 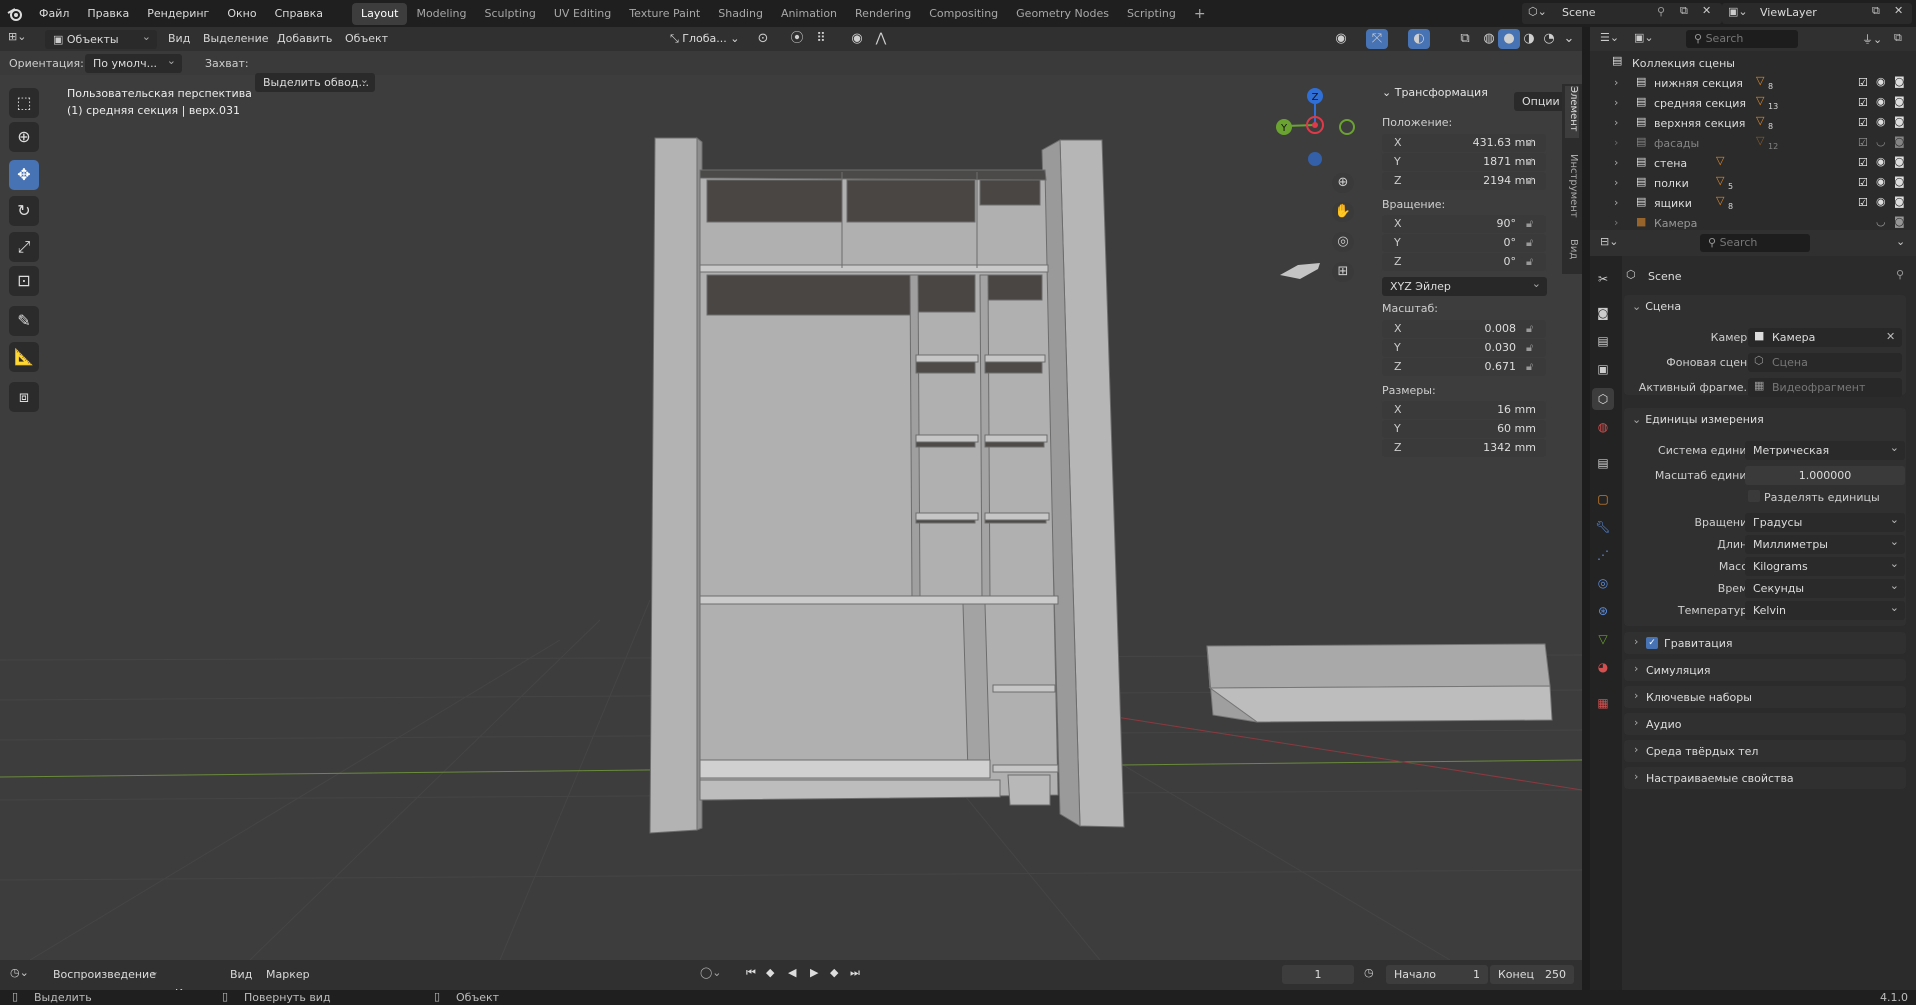 What do you see at coordinates (241, 974) in the screenshot?
I see `timeline-view-menu: Вид` at bounding box center [241, 974].